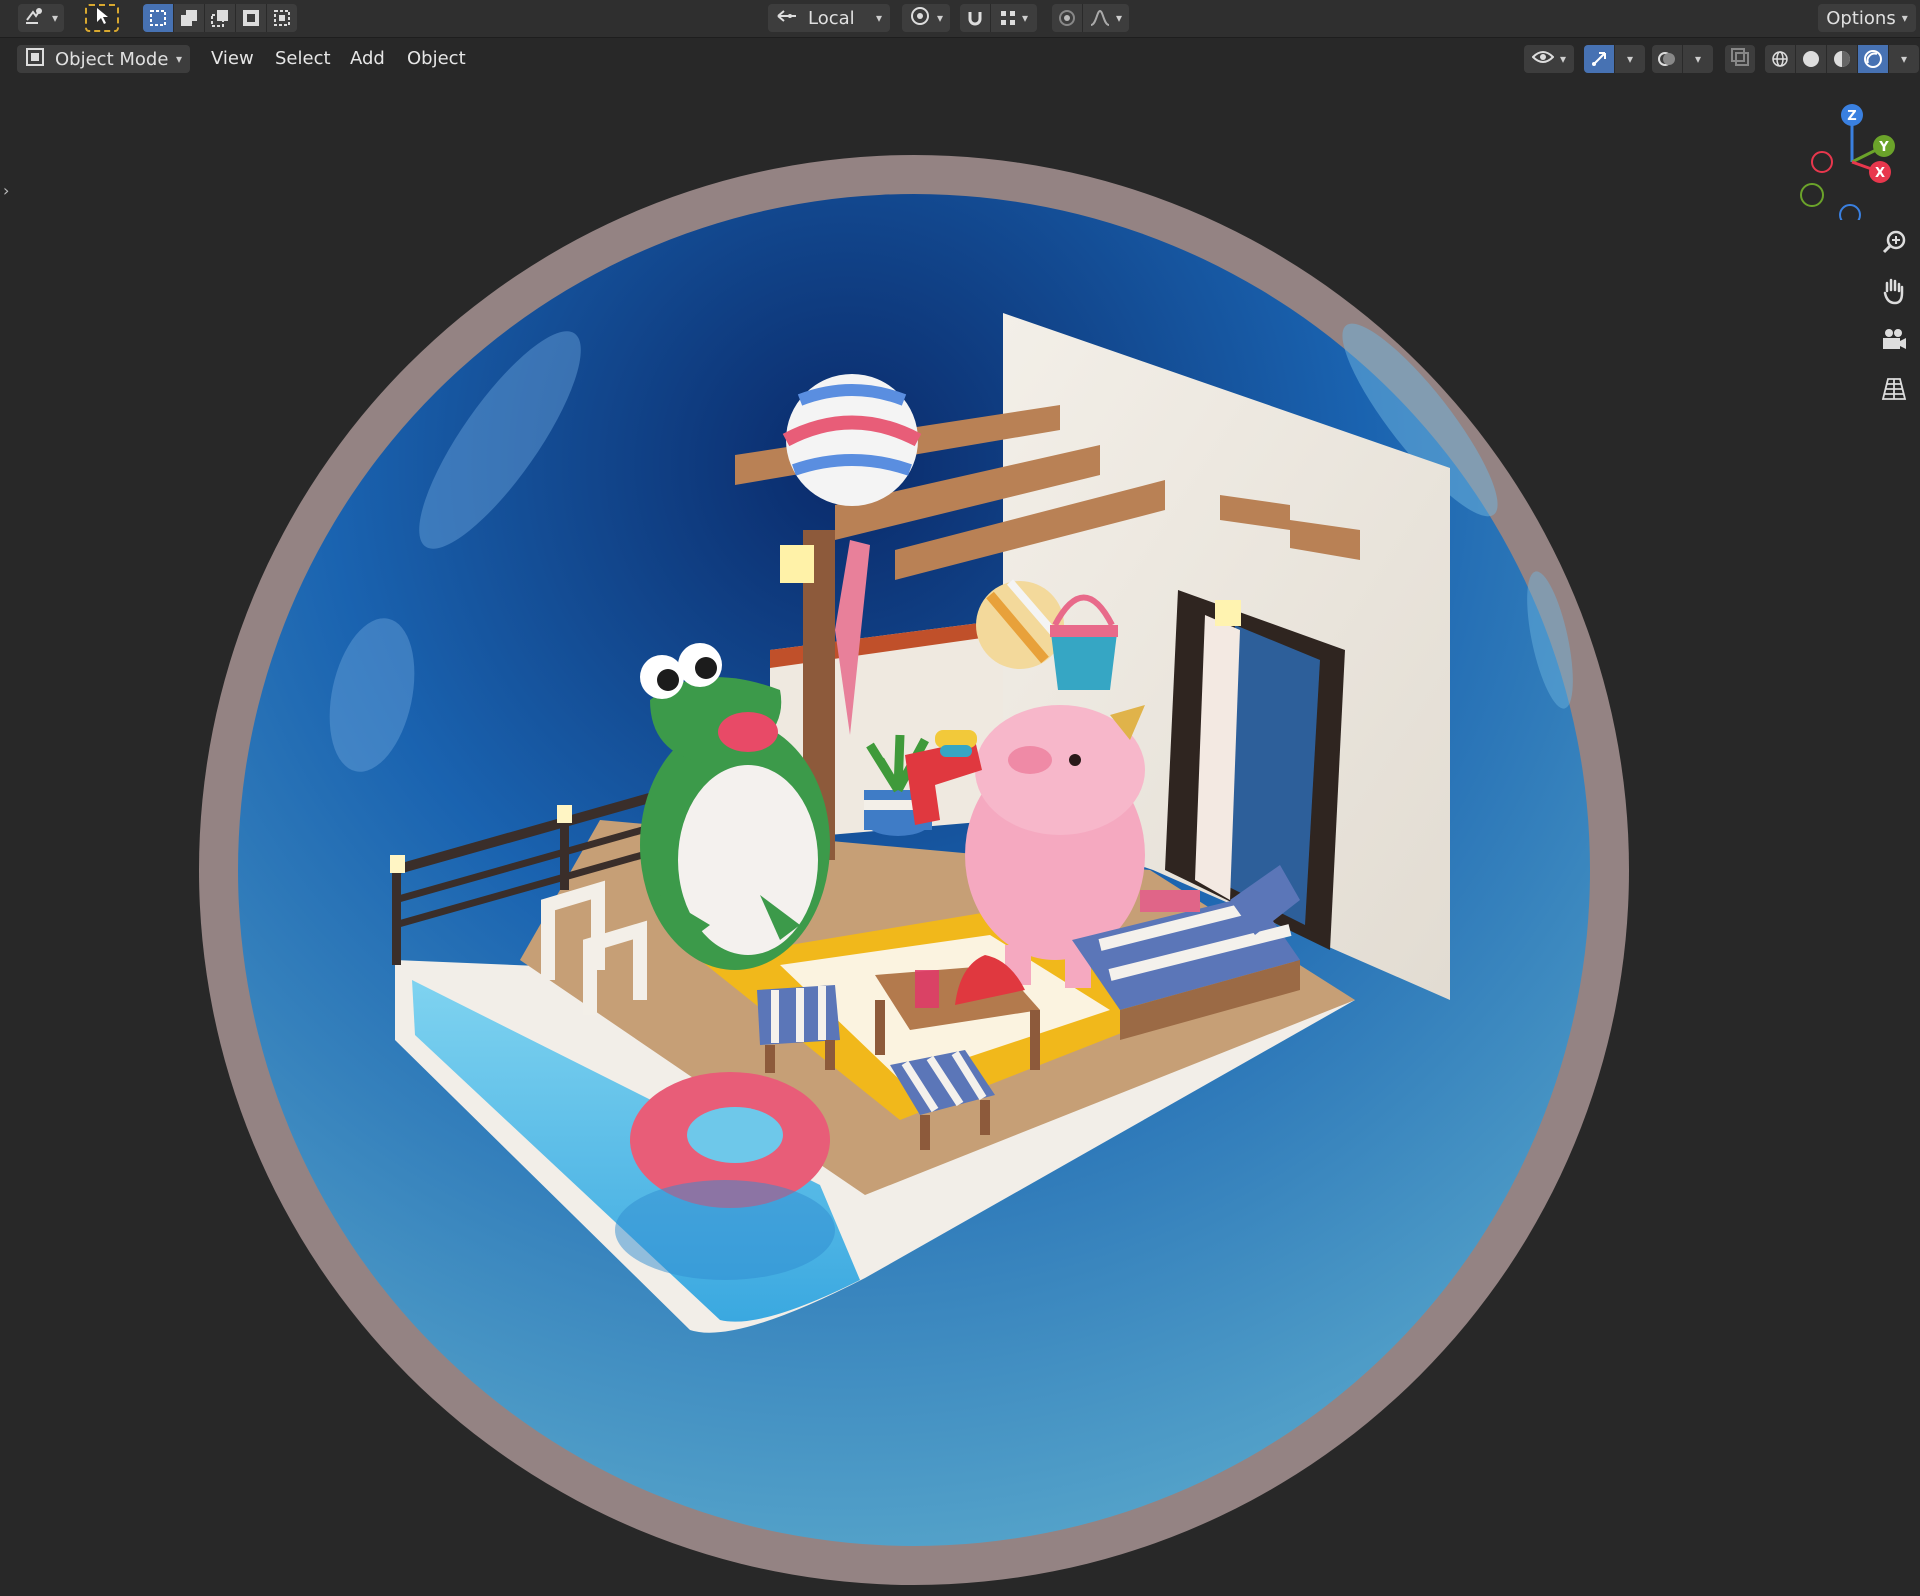 Image resolution: width=1920 pixels, height=1596 pixels. Describe the element at coordinates (920, 18) in the screenshot. I see `pivot-icon` at that location.